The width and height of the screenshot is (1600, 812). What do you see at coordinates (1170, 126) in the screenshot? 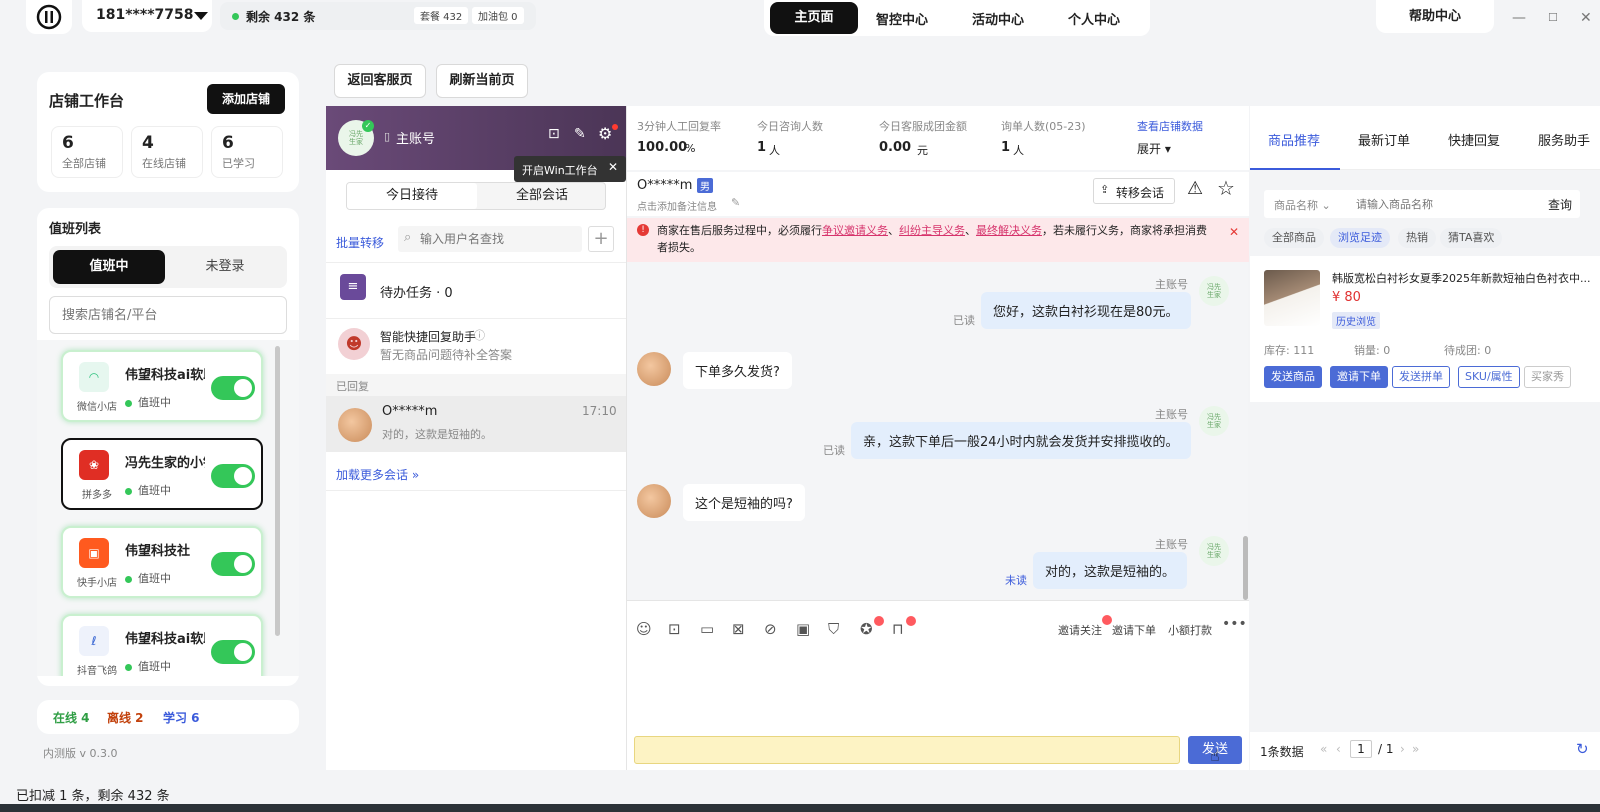
I see `view-shop-data-link: 查看店铺数据` at bounding box center [1170, 126].